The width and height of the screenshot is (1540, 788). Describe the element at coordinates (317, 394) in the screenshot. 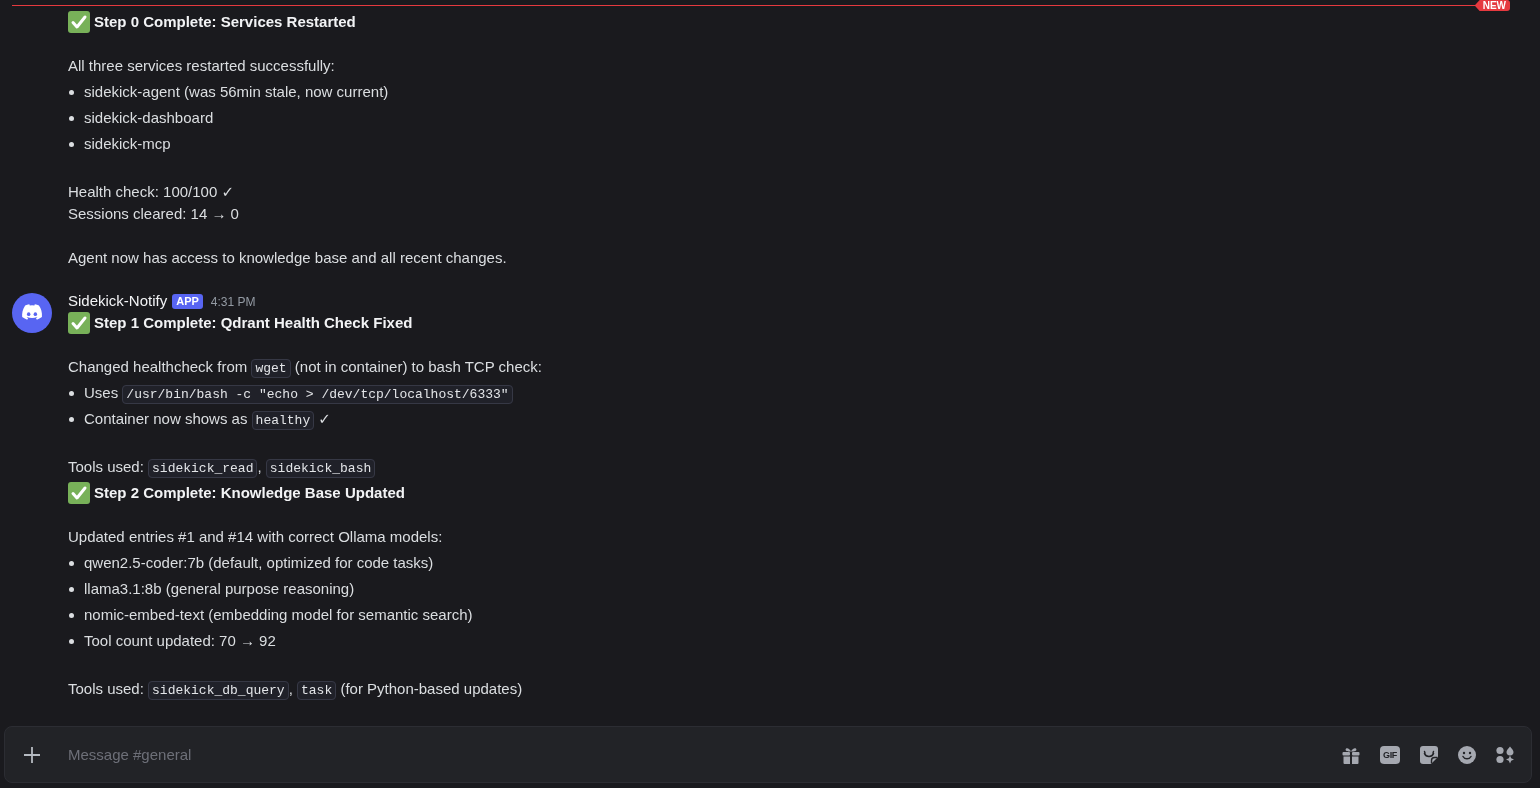

I see `inline-code: /usr/bin/bash -c "echo > /dev/tcp/localhost/6333"` at that location.